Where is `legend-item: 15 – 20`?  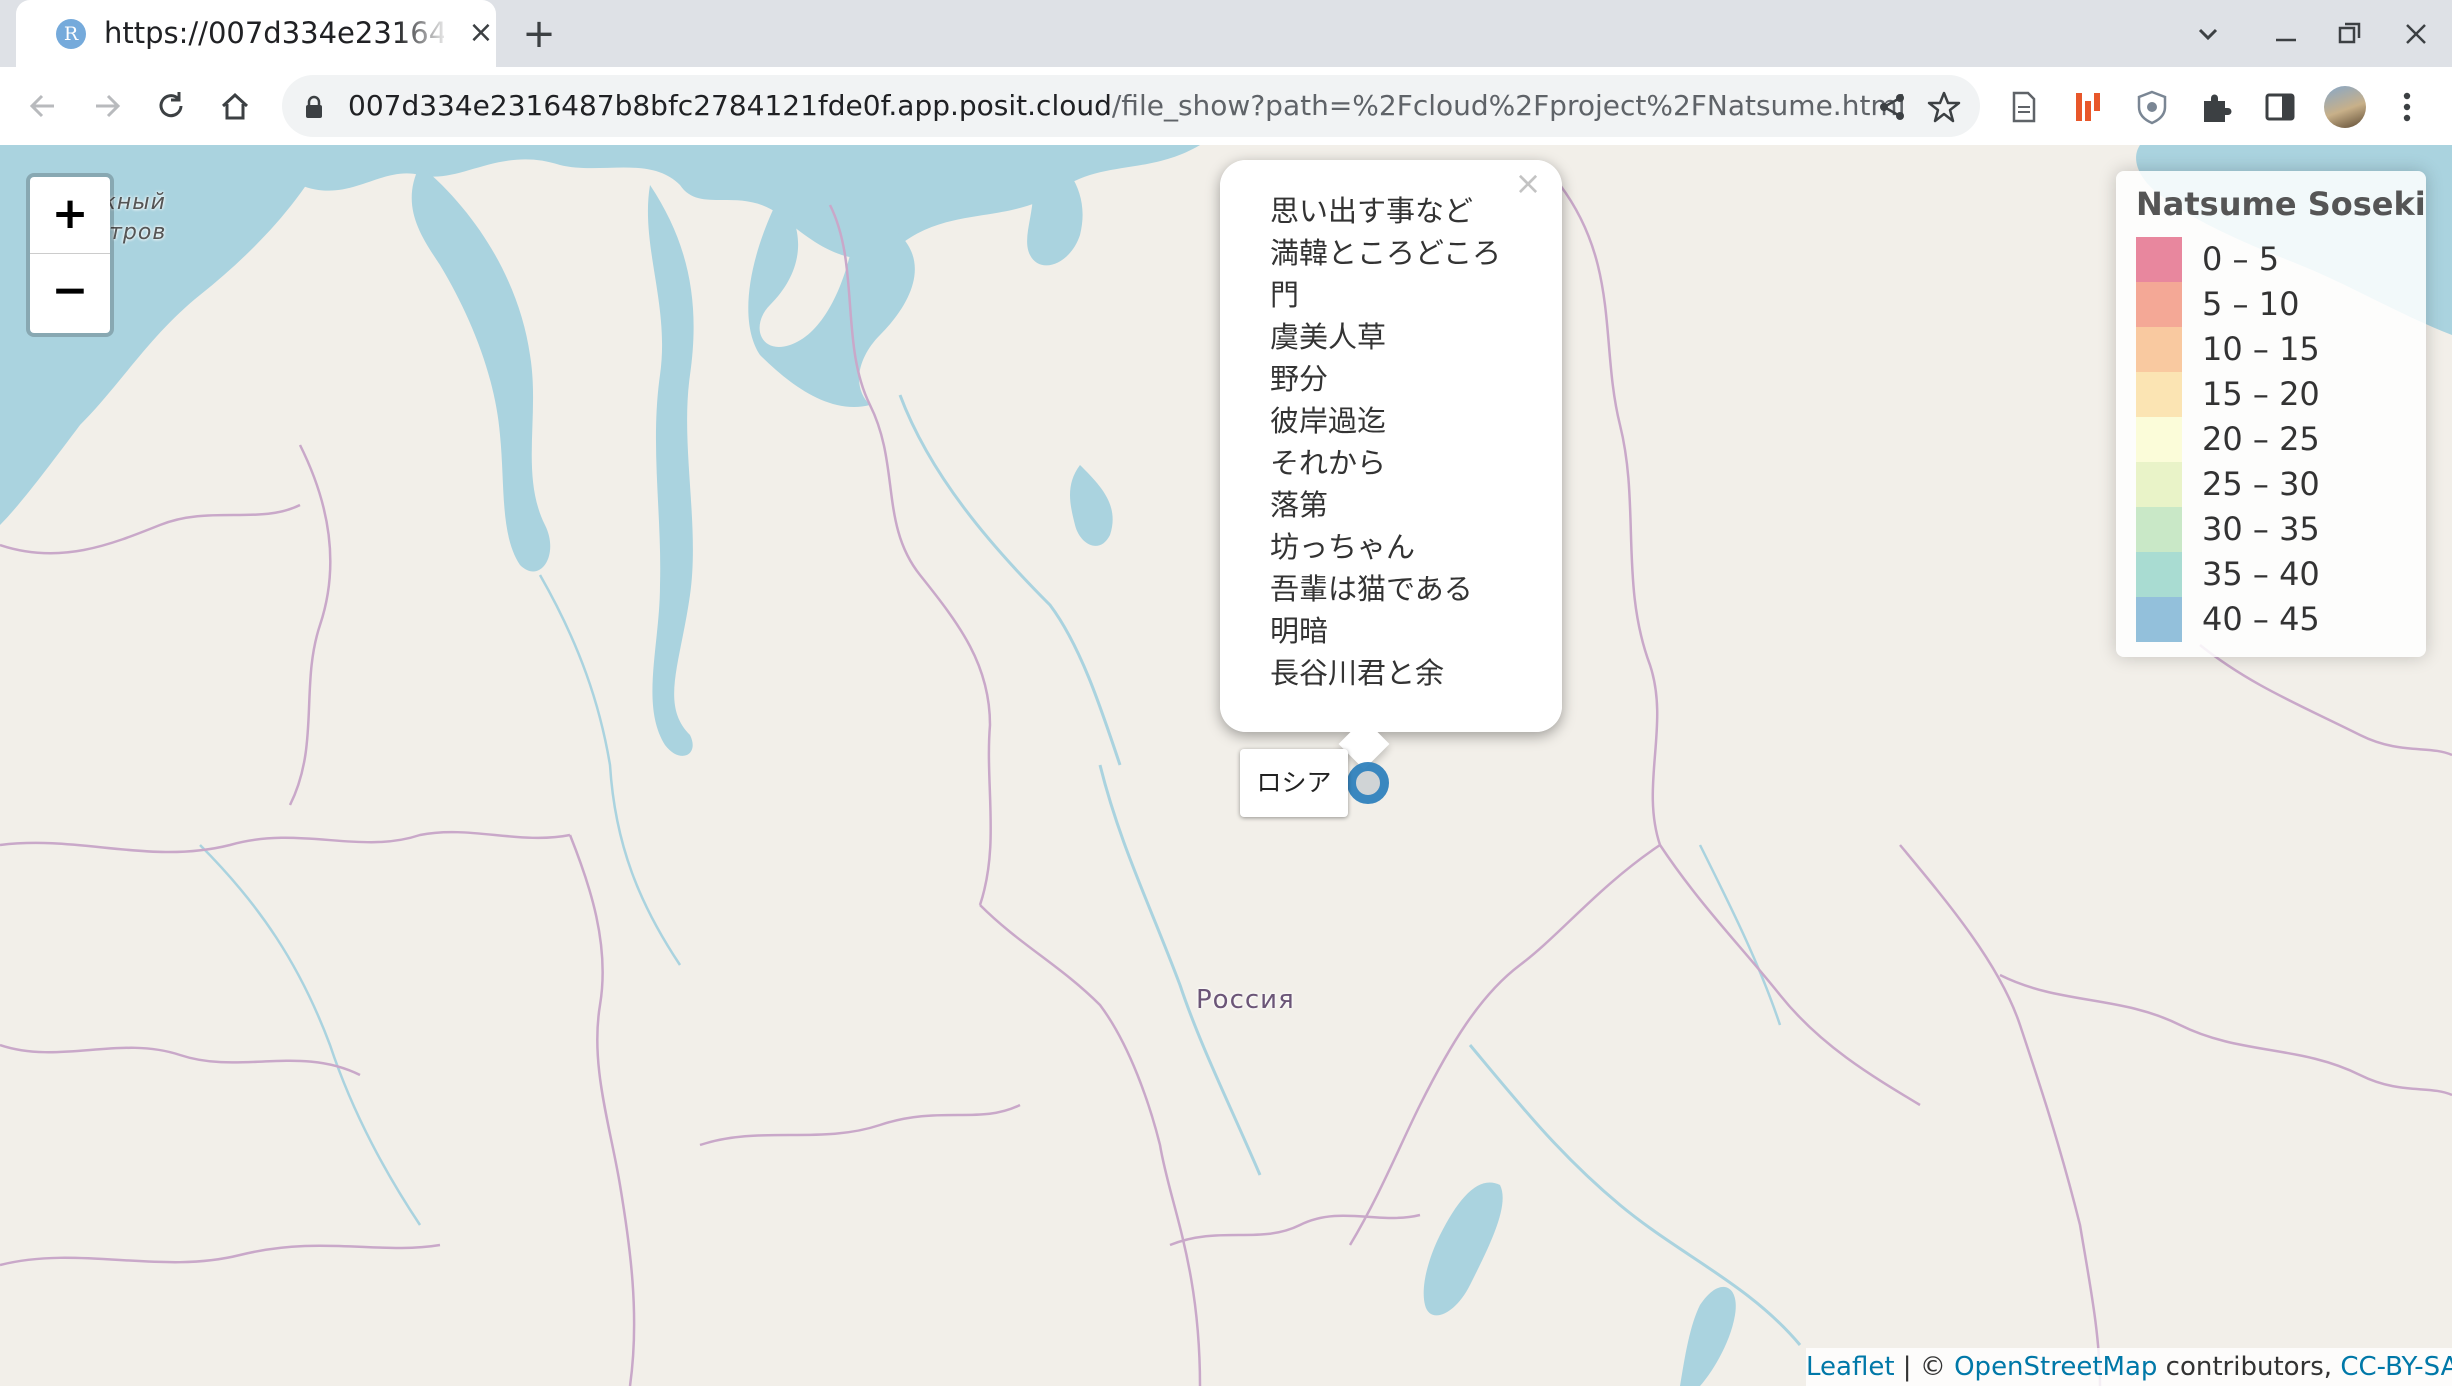 legend-item: 15 – 20 is located at coordinates (2276, 394).